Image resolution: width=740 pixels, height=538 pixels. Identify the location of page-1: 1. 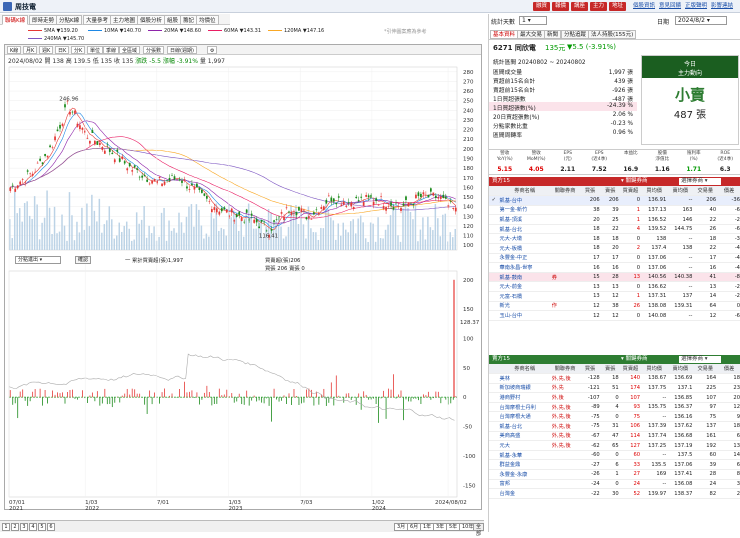
(6, 527).